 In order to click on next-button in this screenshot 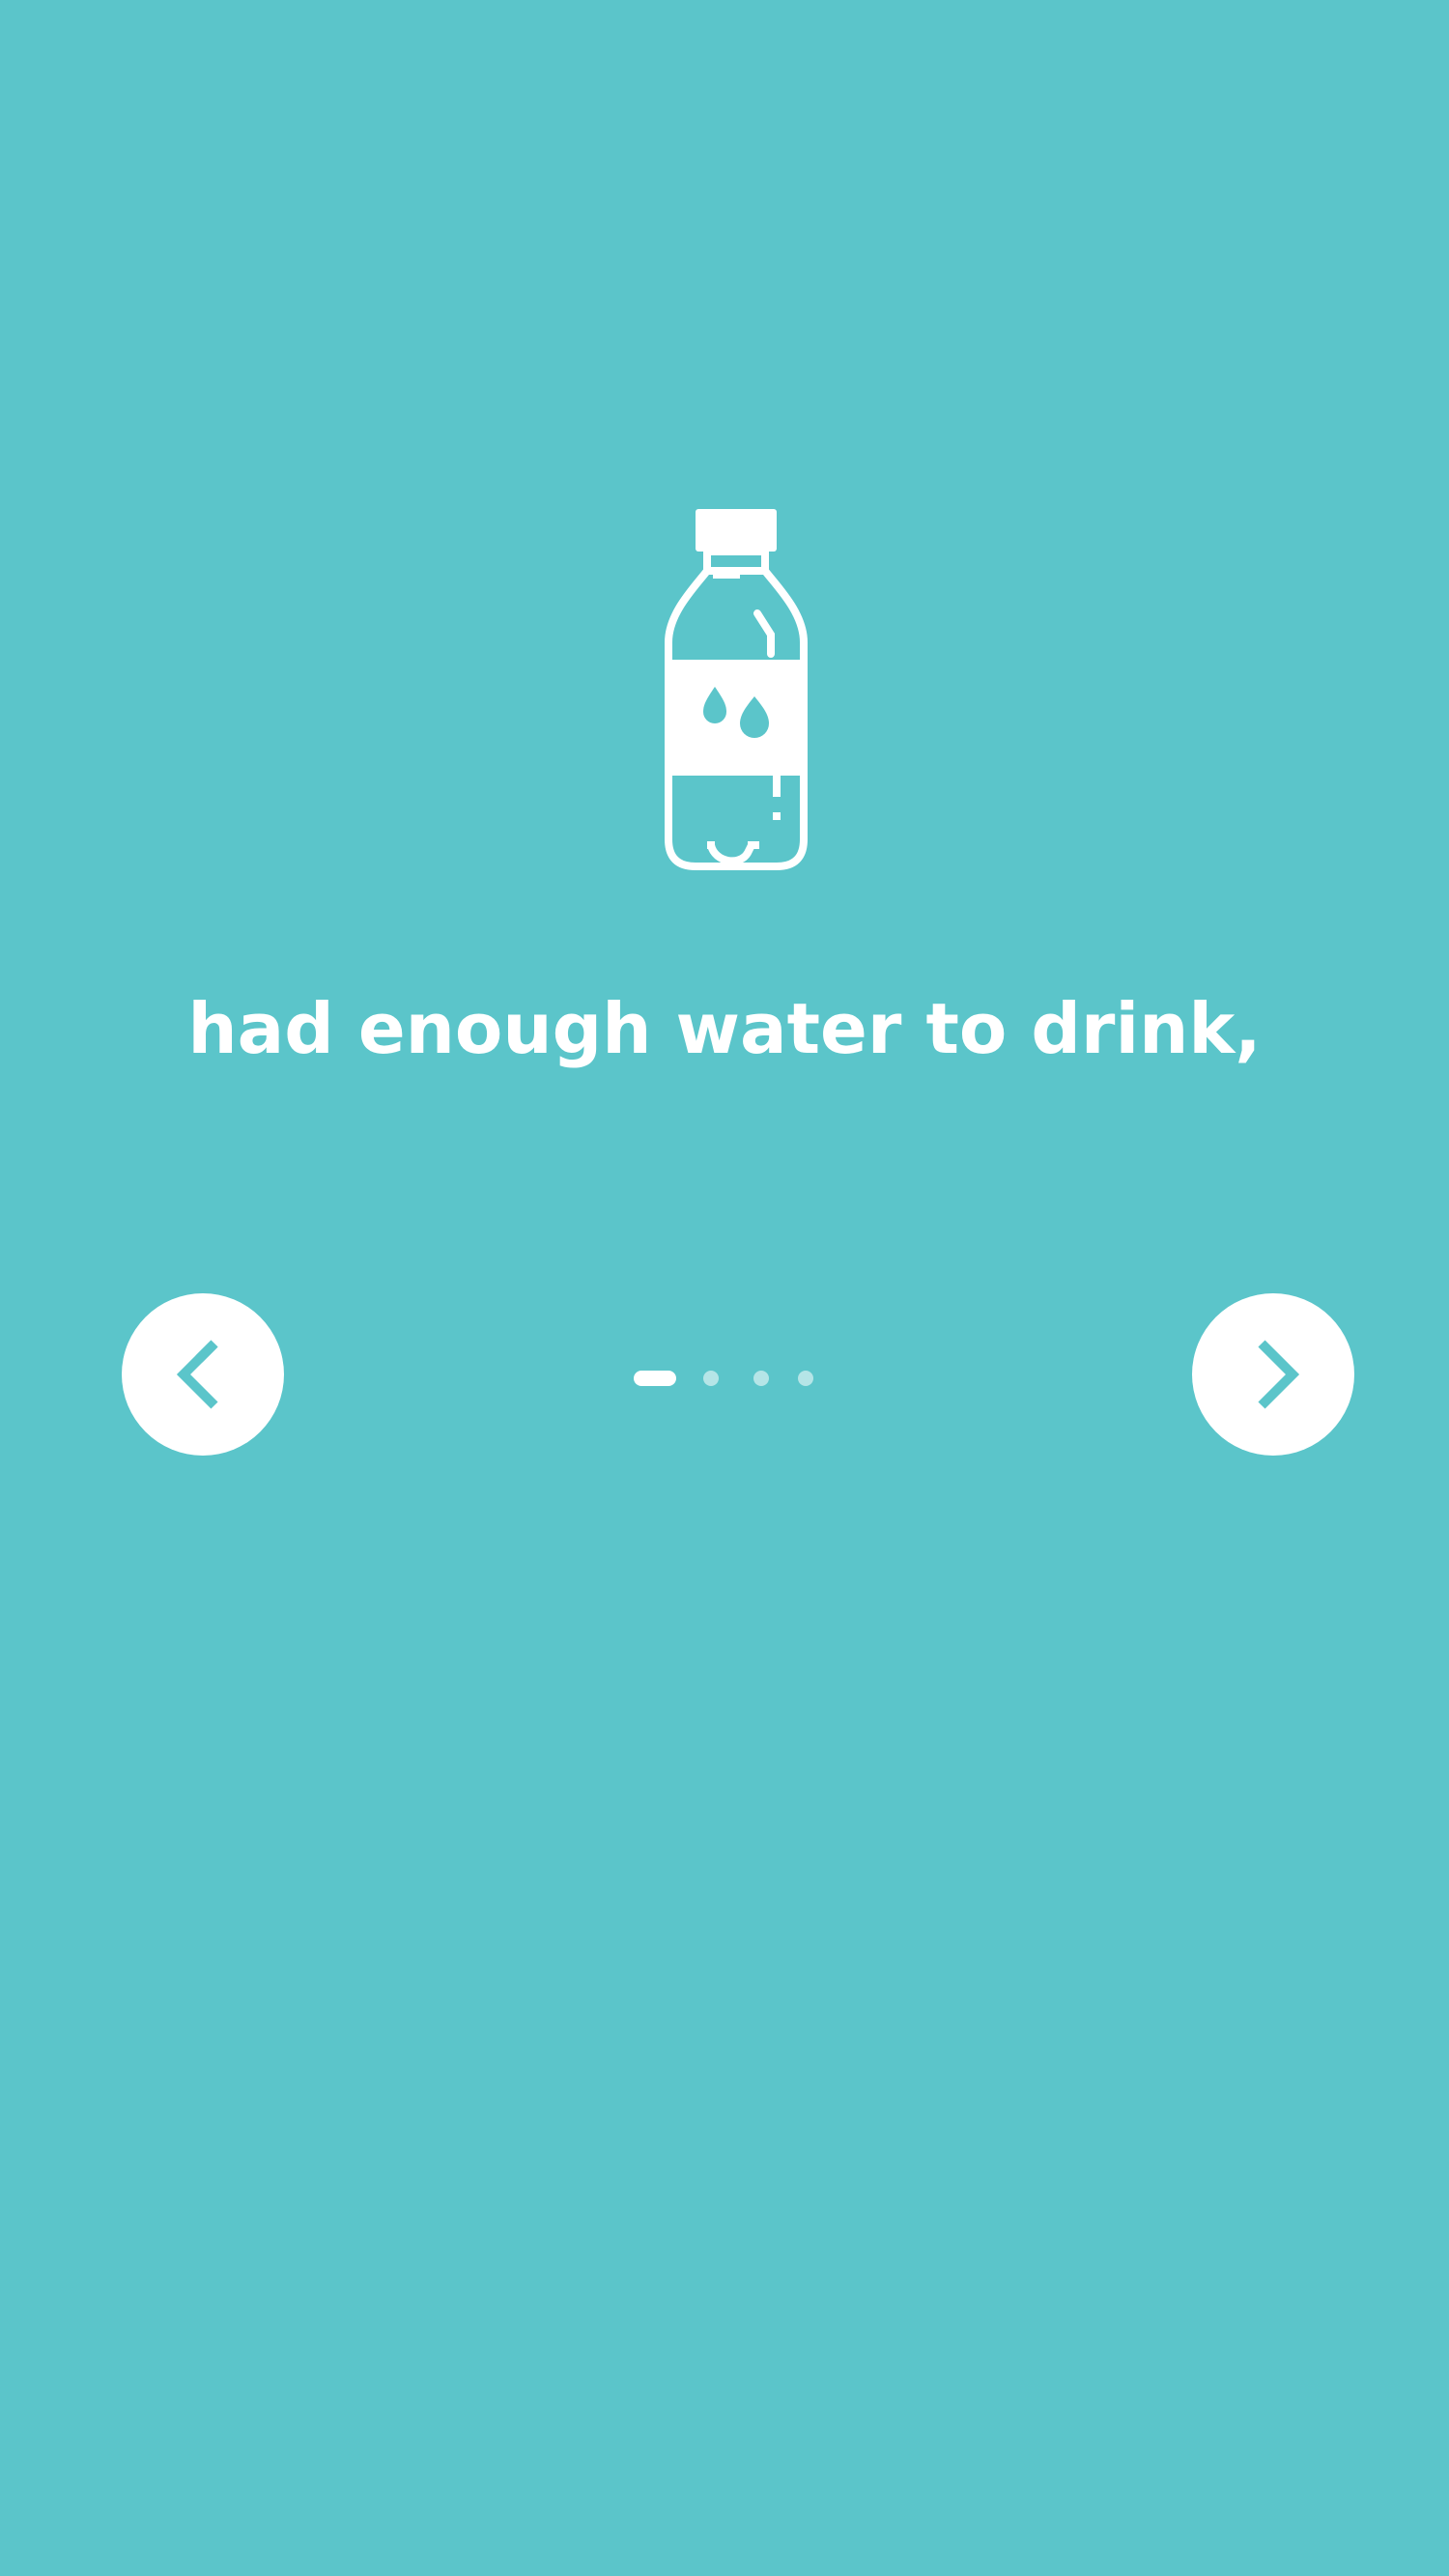, I will do `click(1273, 1374)`.